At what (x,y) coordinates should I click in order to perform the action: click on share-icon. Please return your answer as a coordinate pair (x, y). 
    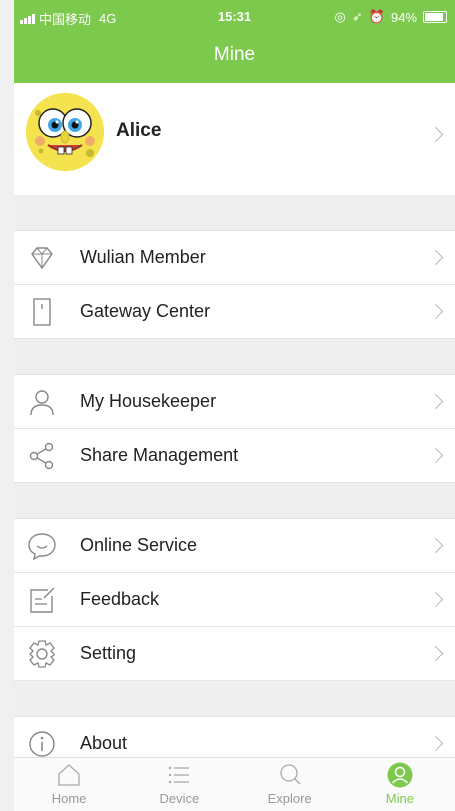
    Looking at the image, I should click on (41, 456).